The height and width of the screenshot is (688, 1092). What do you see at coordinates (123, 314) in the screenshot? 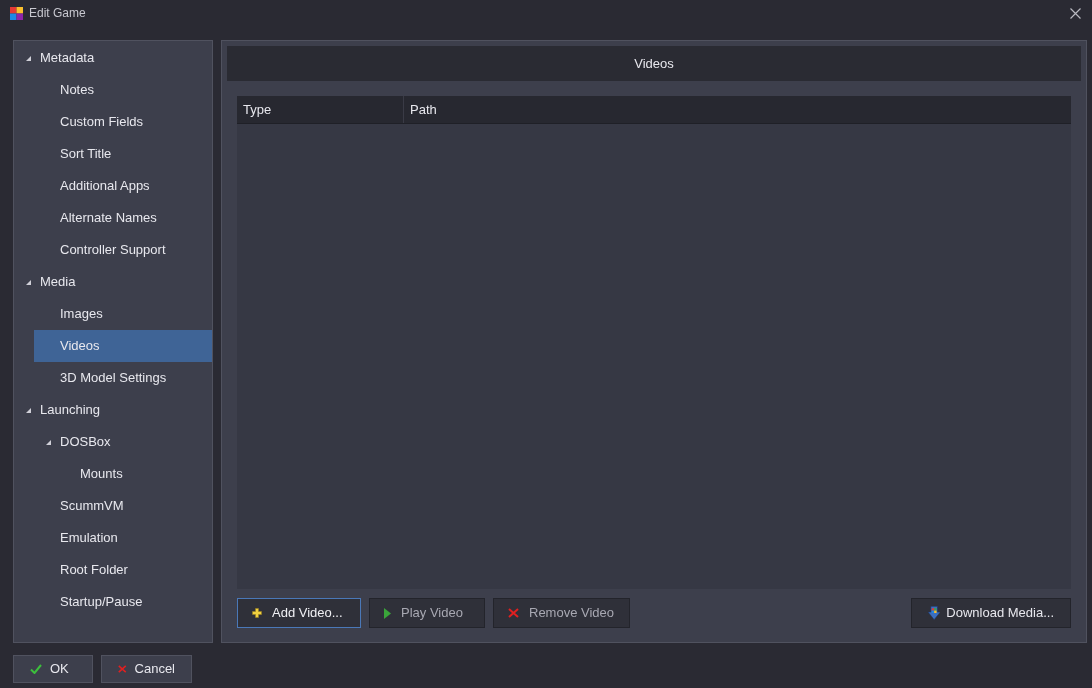
I see `tree-item: Images` at bounding box center [123, 314].